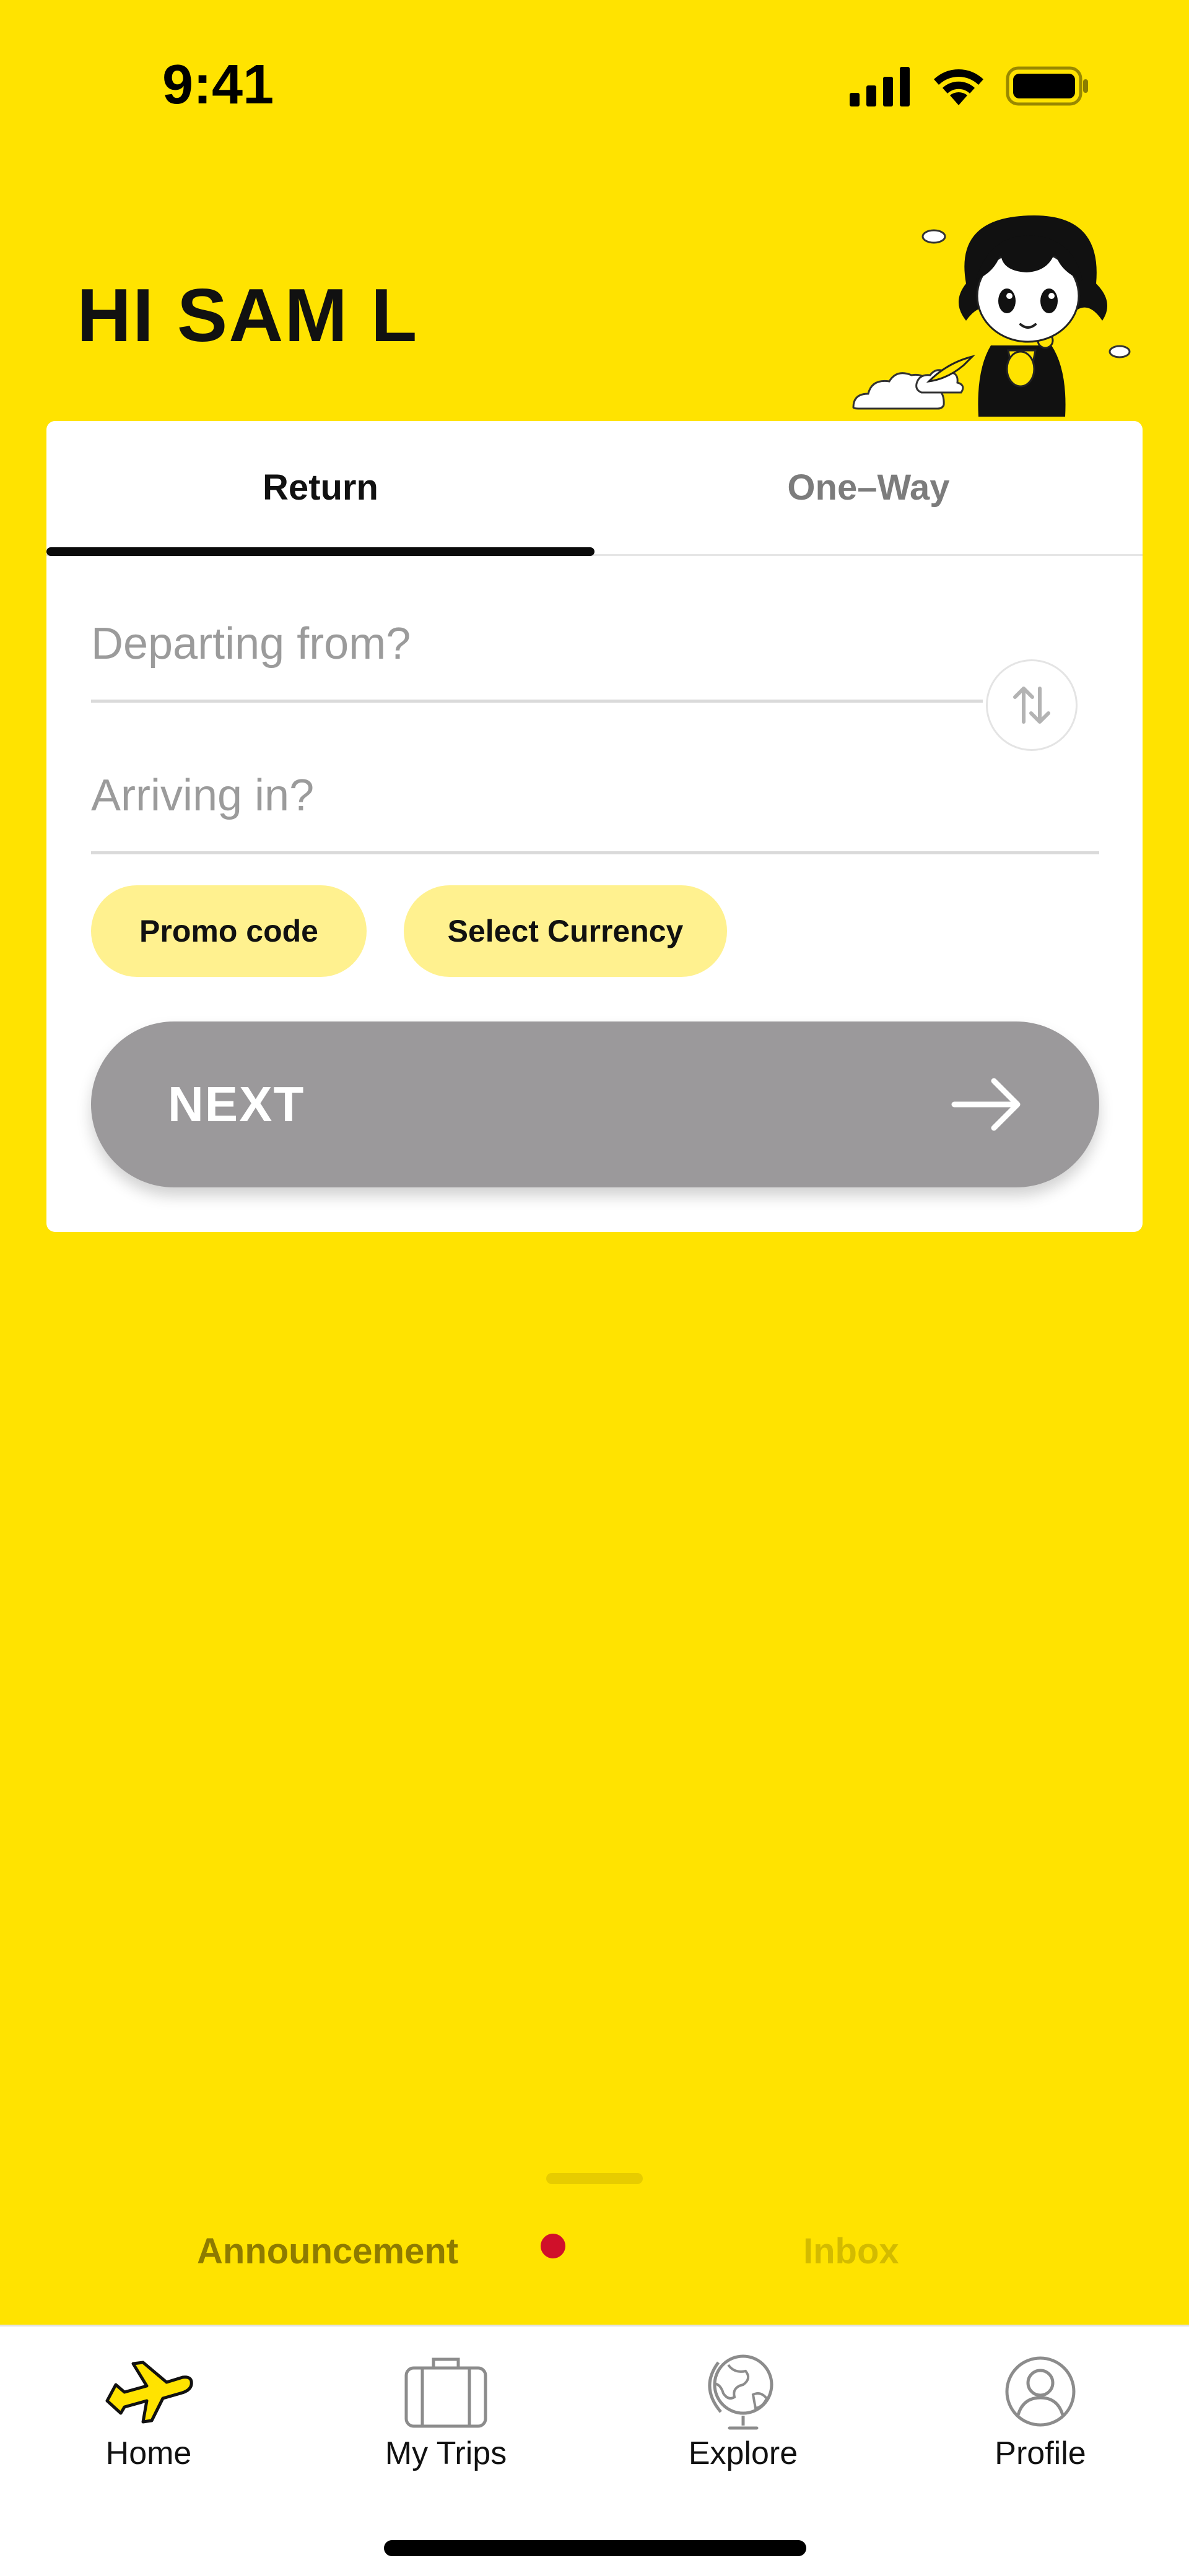 The width and height of the screenshot is (1189, 2576). I want to click on greeting-title: HI SAM L, so click(248, 315).